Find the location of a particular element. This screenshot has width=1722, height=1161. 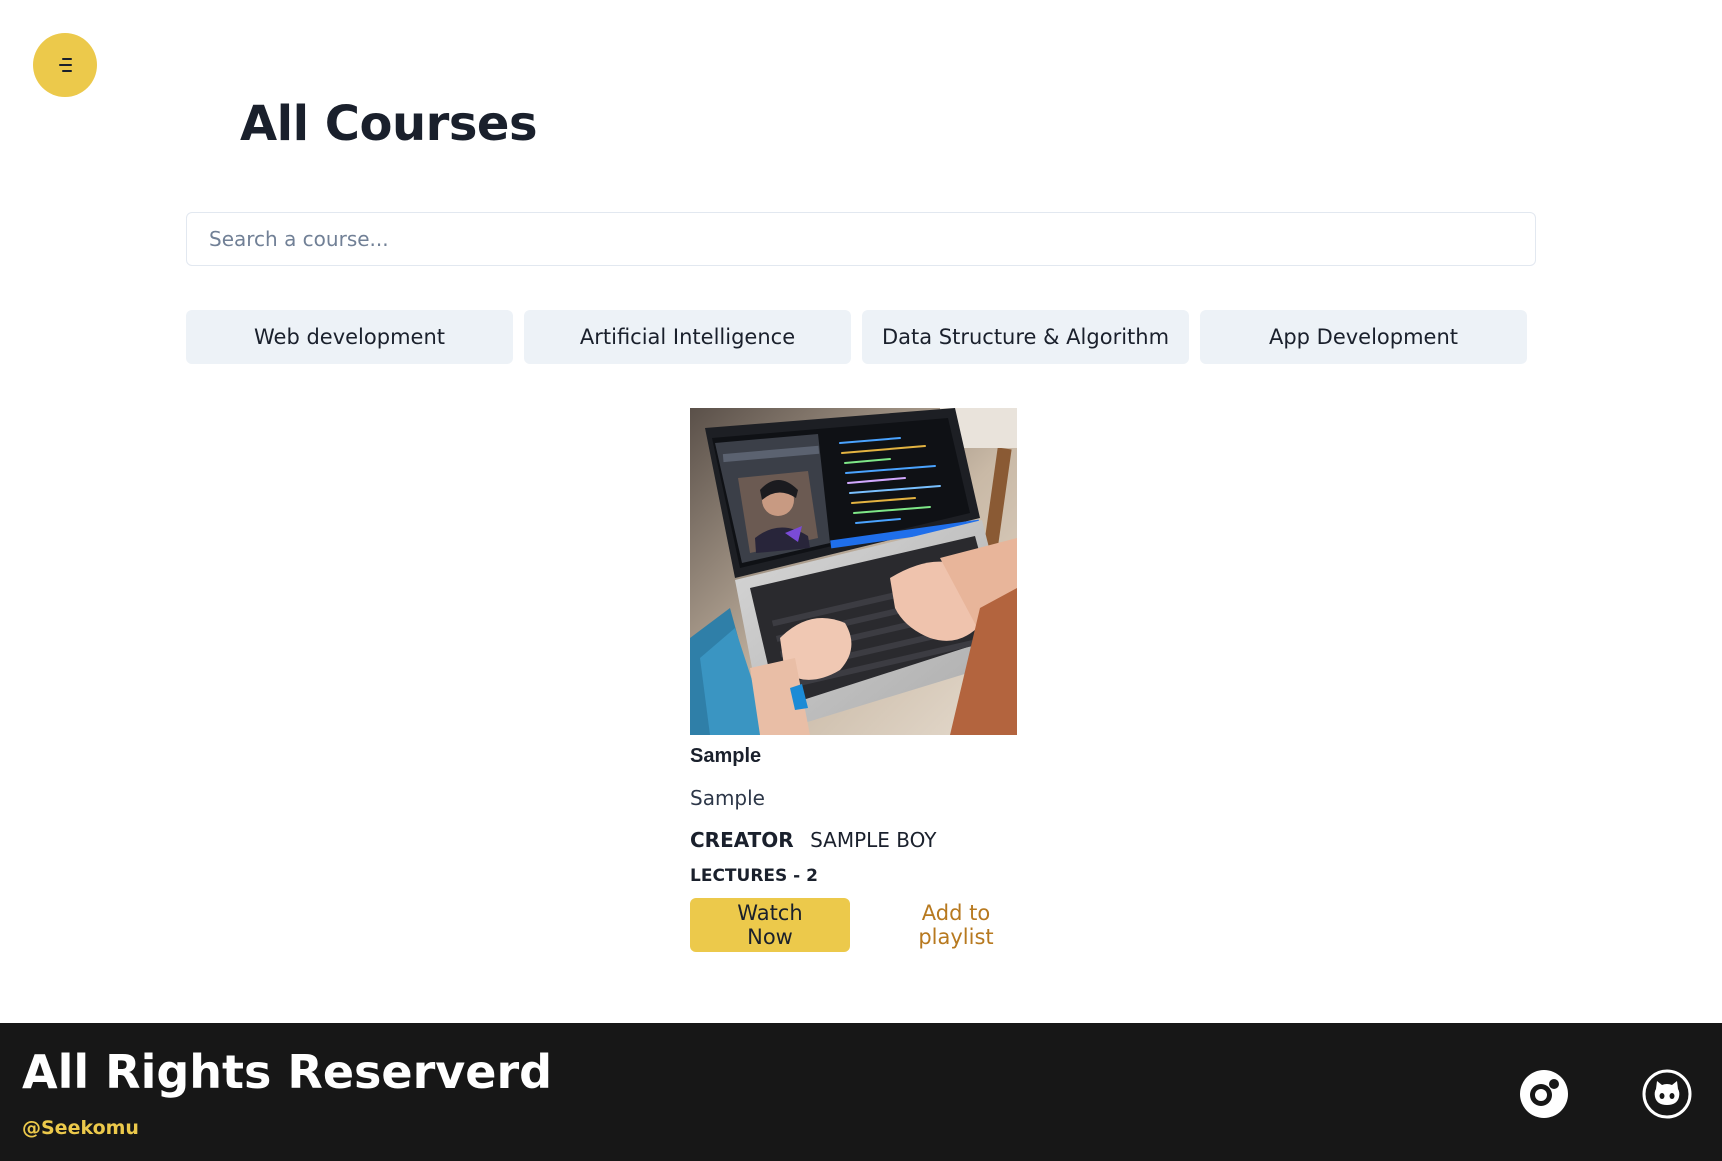

menu-button is located at coordinates (65, 65).